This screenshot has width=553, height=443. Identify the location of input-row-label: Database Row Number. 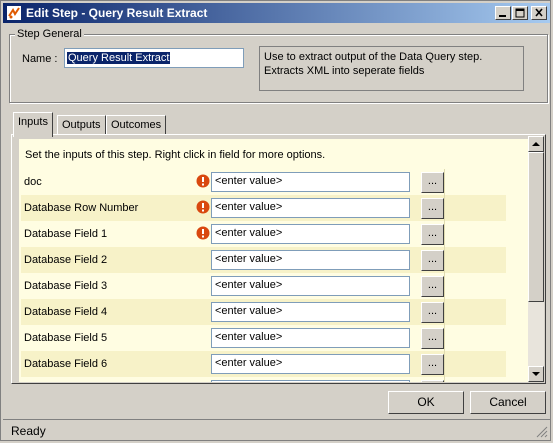
(81, 208).